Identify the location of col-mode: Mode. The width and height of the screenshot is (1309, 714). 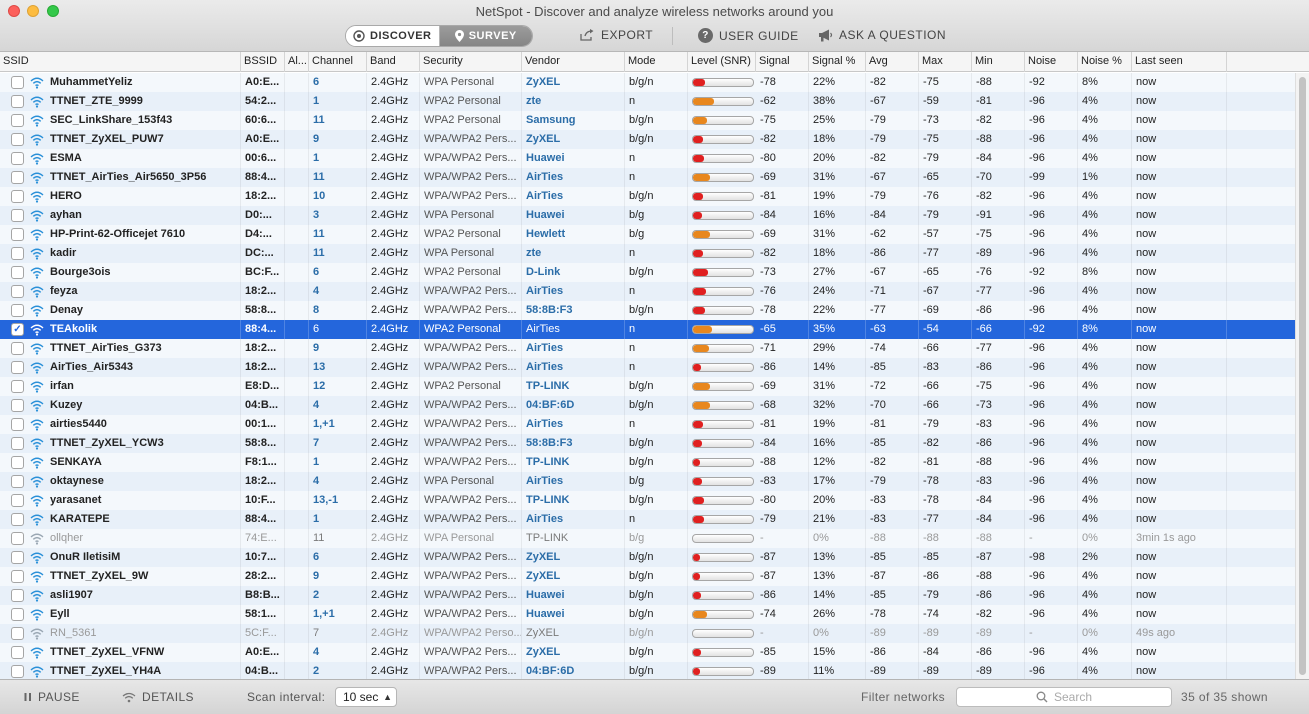
(656, 62).